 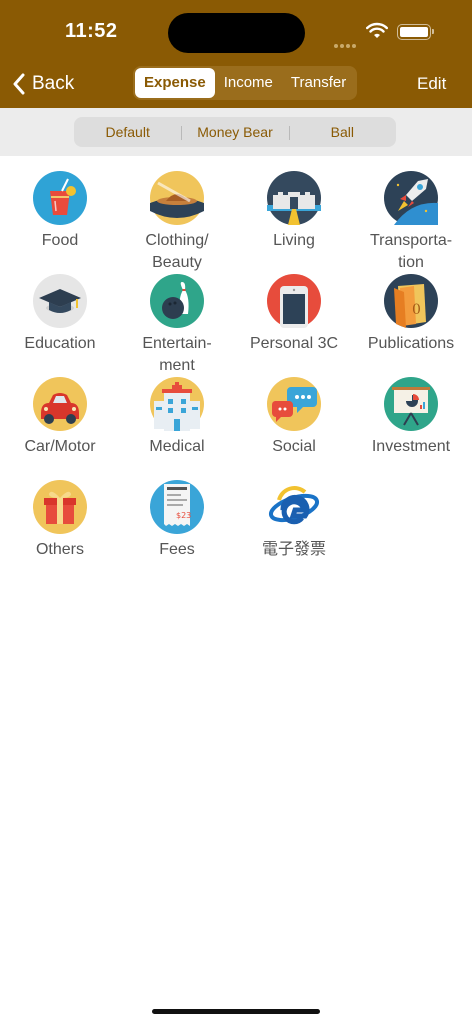 I want to click on theme-tab-default: Default, so click(x=127, y=132).